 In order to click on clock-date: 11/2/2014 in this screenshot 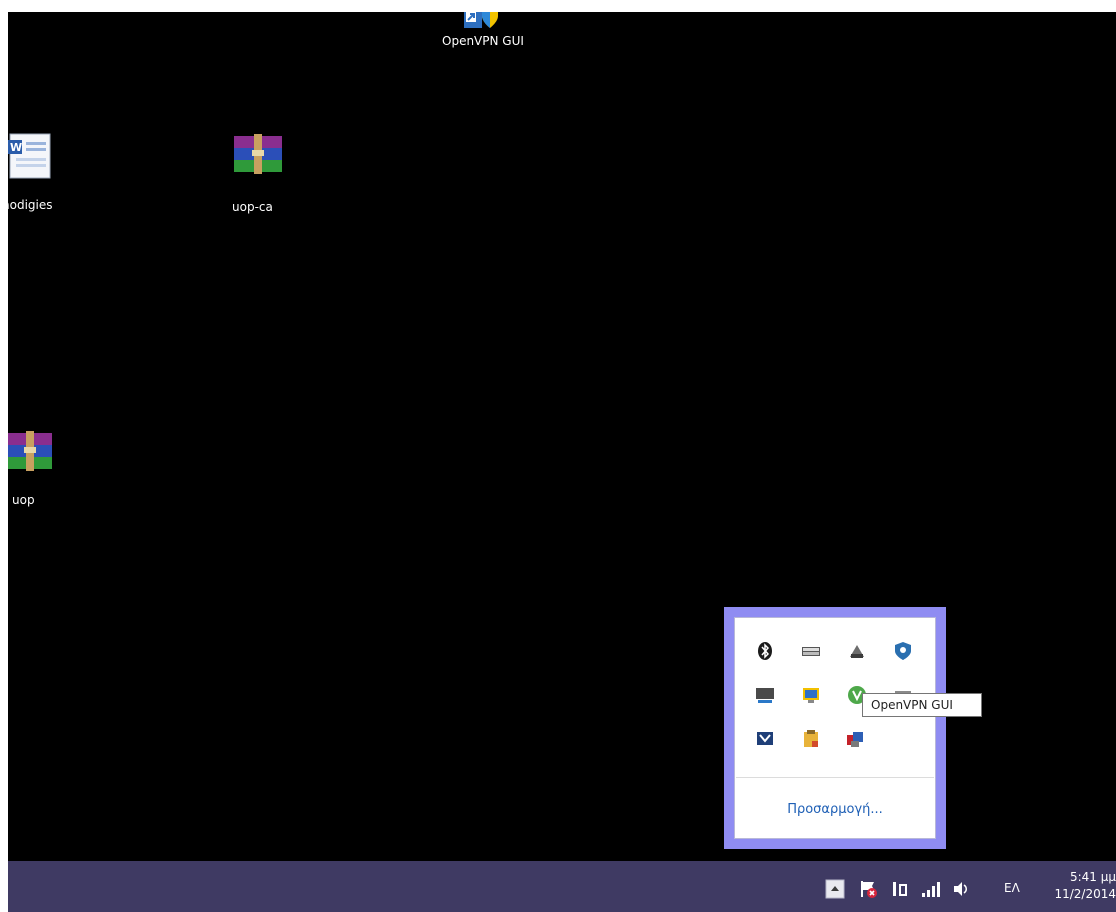, I will do `click(1085, 894)`.